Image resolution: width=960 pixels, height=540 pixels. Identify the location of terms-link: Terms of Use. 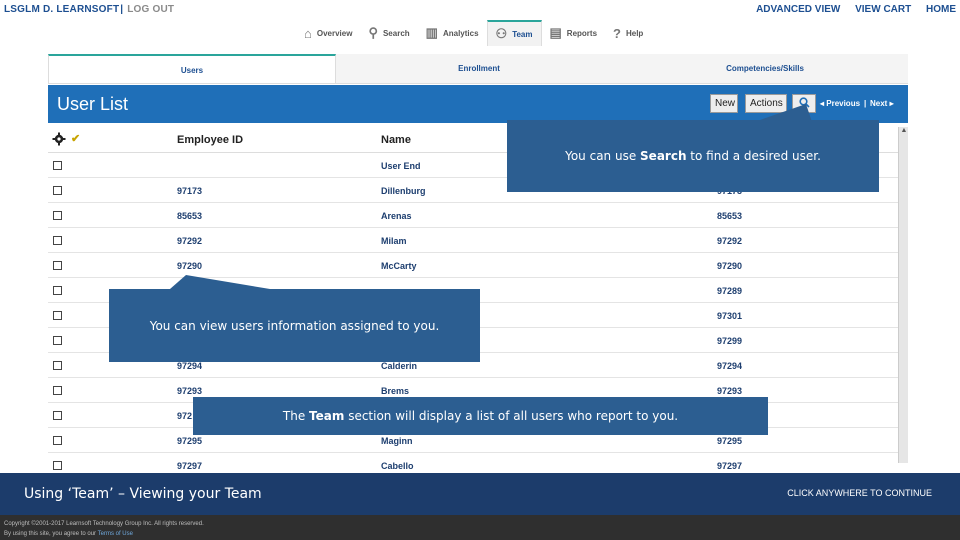
(115, 534).